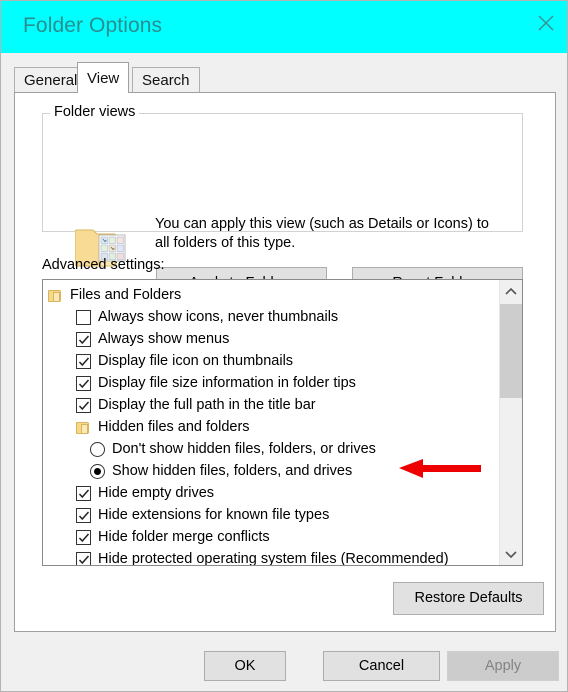  Describe the element at coordinates (225, 243) in the screenshot. I see `folder-views-description-line2: all folders of this type.` at that location.